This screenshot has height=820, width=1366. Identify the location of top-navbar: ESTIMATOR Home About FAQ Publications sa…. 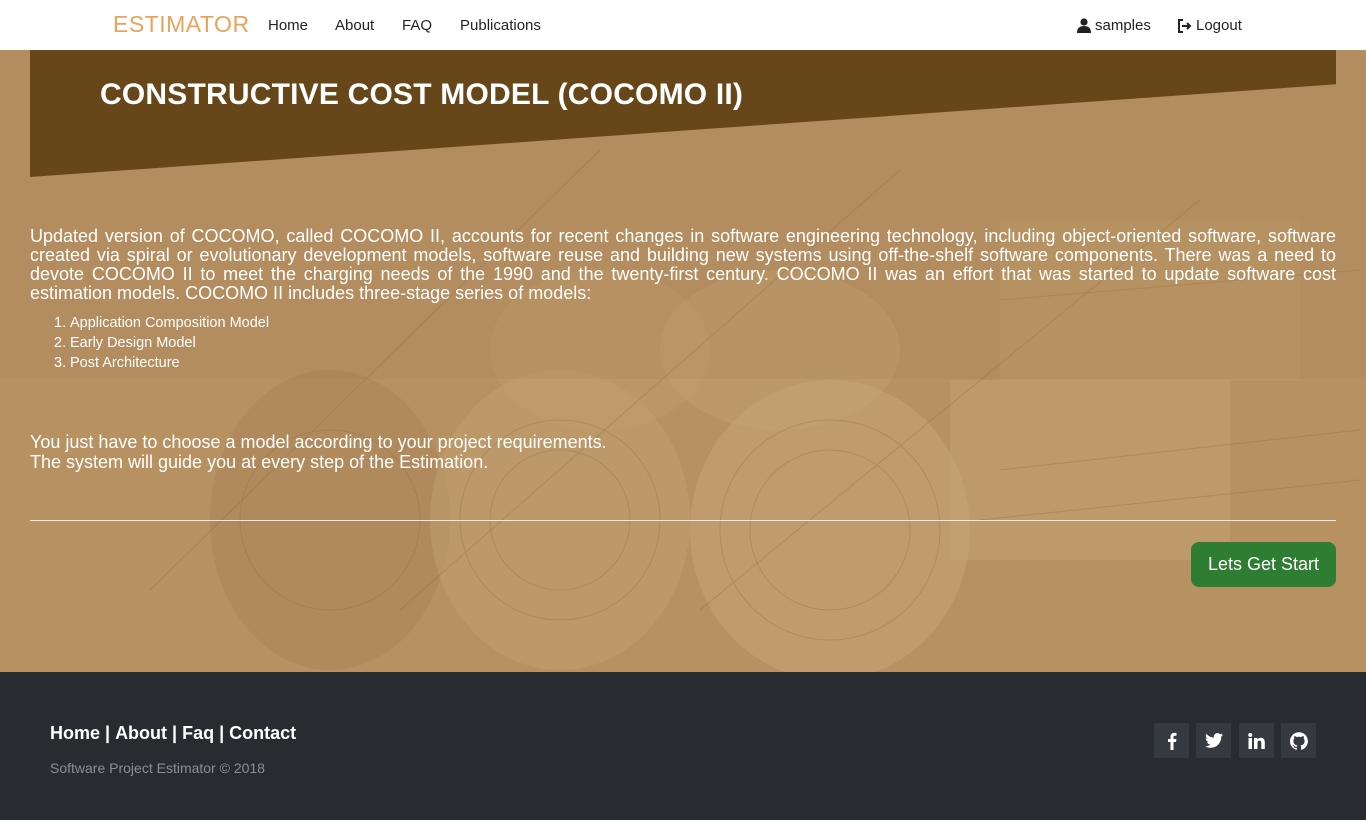
(683, 25).